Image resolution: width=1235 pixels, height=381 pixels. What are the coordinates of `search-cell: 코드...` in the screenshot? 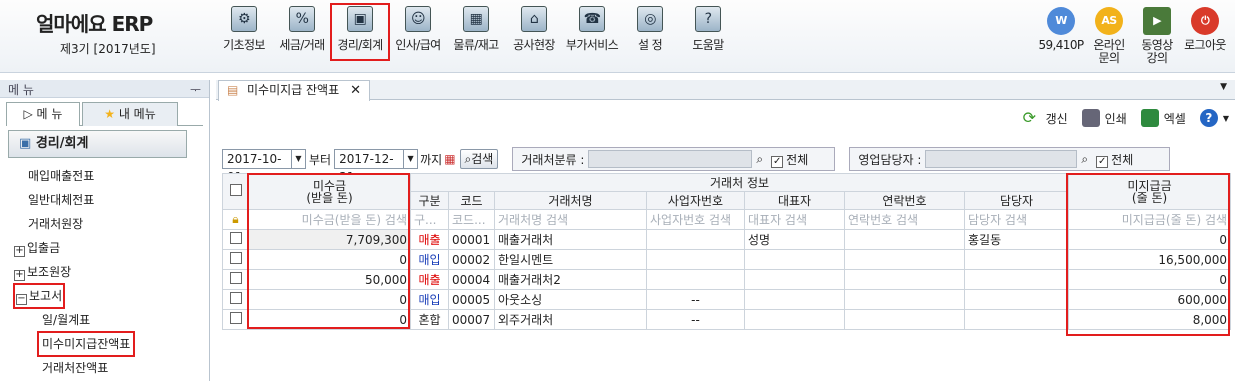 It's located at (471, 219).